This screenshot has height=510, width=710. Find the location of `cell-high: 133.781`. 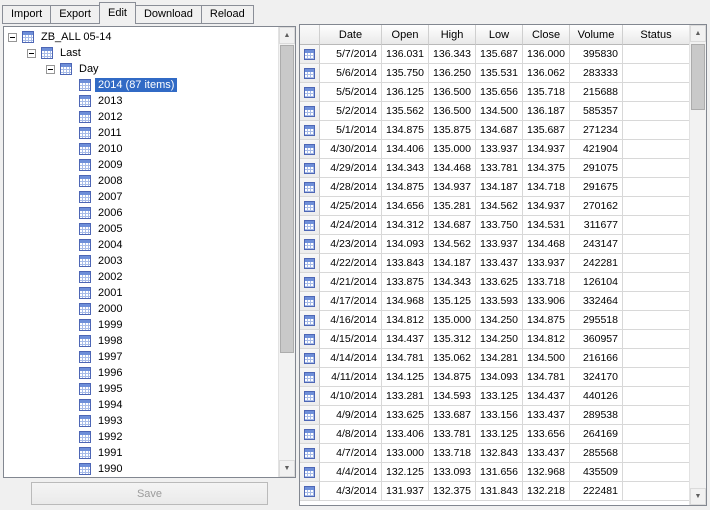

cell-high: 133.781 is located at coordinates (452, 434).